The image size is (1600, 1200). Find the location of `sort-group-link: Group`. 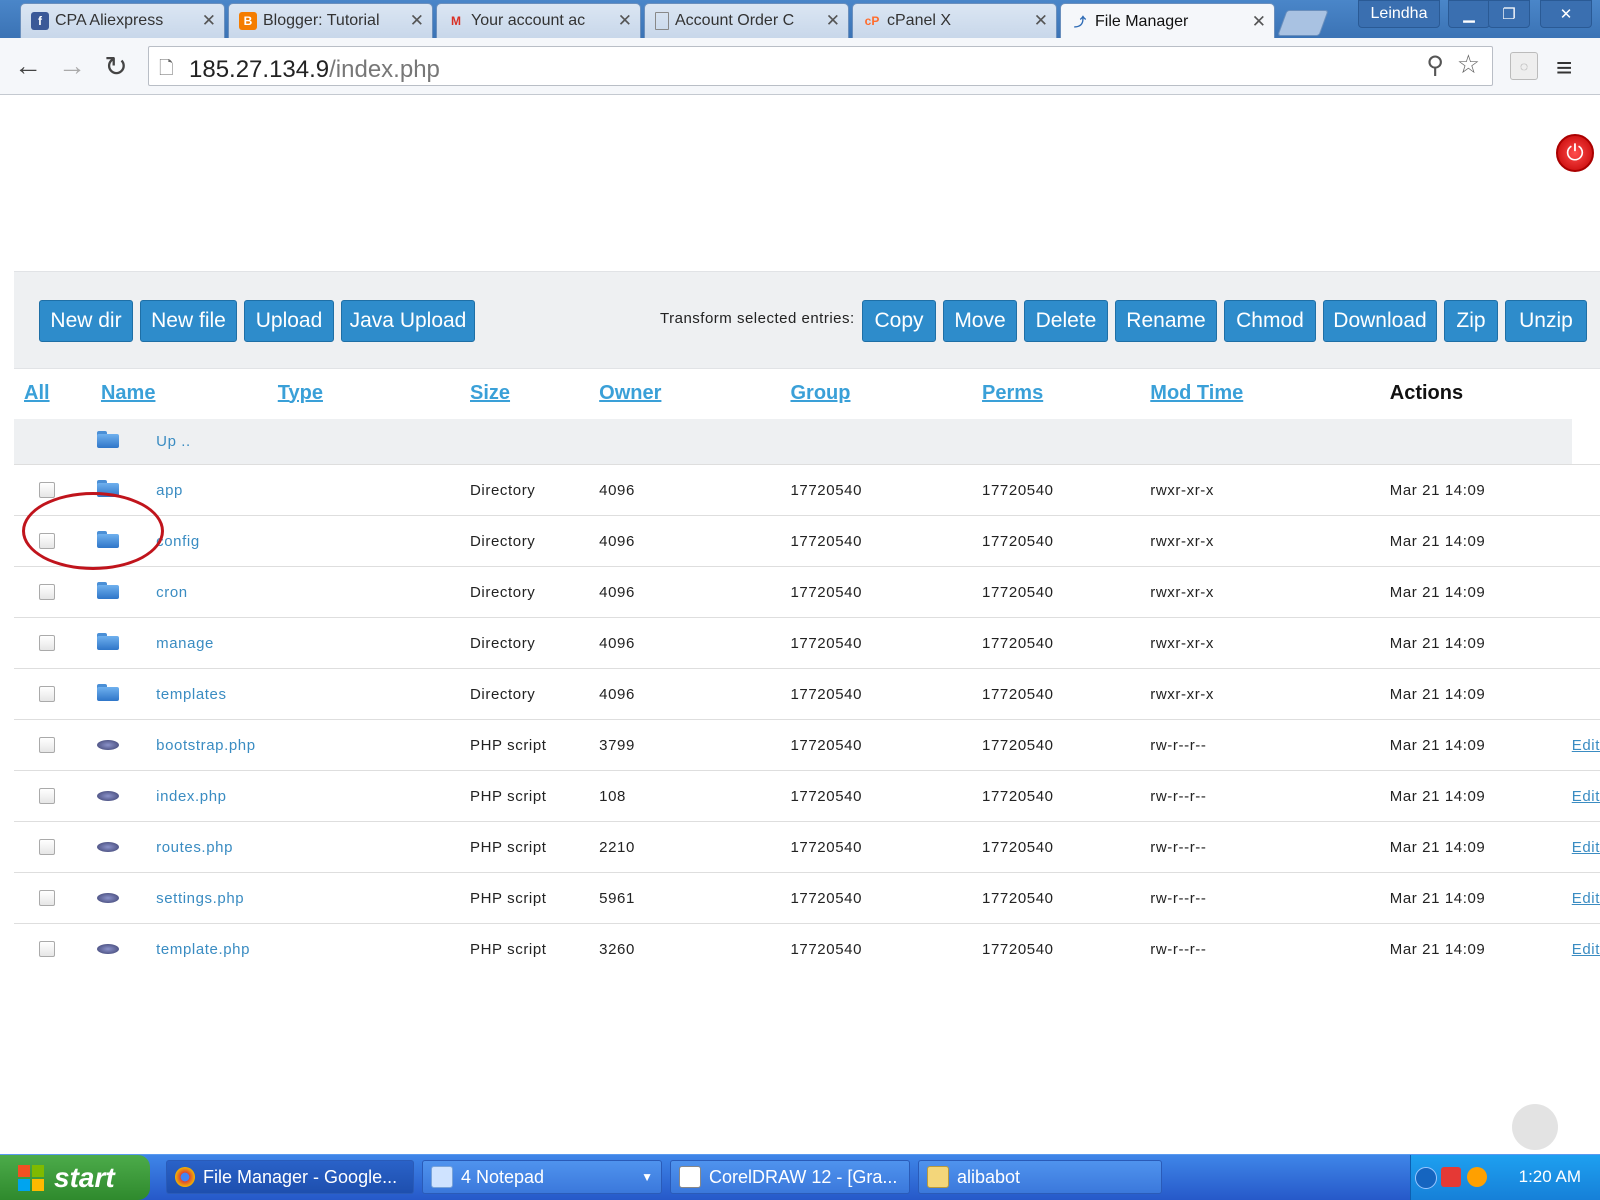

sort-group-link: Group is located at coordinates (820, 393).